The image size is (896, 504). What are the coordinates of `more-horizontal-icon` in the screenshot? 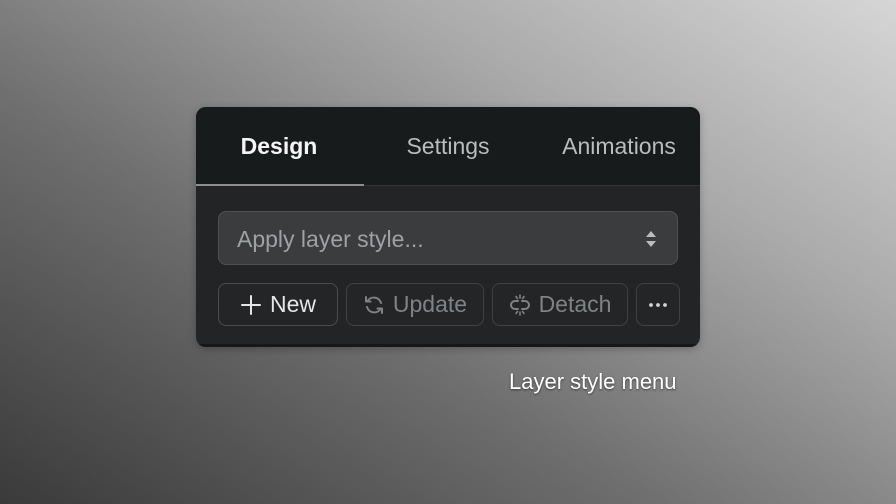 It's located at (658, 304).